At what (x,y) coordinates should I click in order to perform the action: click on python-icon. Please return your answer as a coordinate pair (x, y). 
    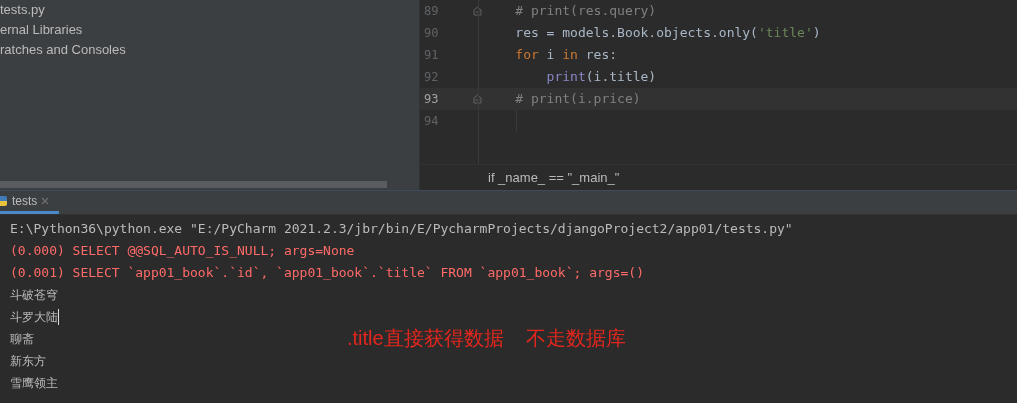
    Looking at the image, I should click on (4, 201).